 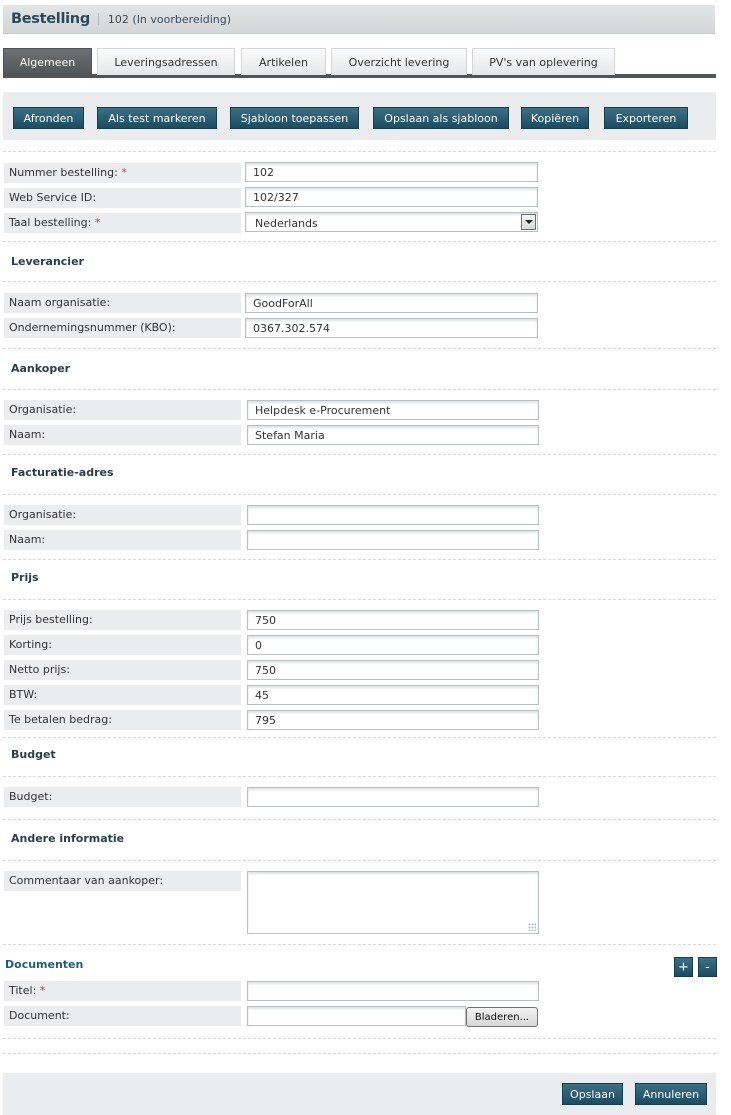 What do you see at coordinates (157, 118) in the screenshot?
I see `als-test-markeren-button: Als test markeren` at bounding box center [157, 118].